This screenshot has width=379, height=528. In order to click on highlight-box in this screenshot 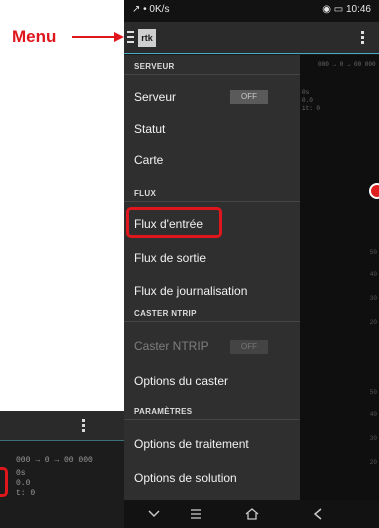, I will do `click(174, 222)`.